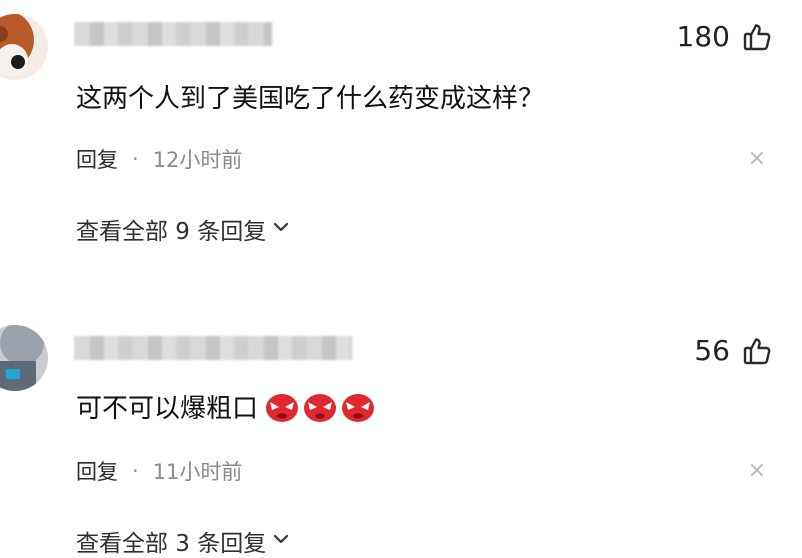  What do you see at coordinates (310, 99) in the screenshot?
I see `comment-body: 这两个人到了美国吃了什么药变成这样？` at bounding box center [310, 99].